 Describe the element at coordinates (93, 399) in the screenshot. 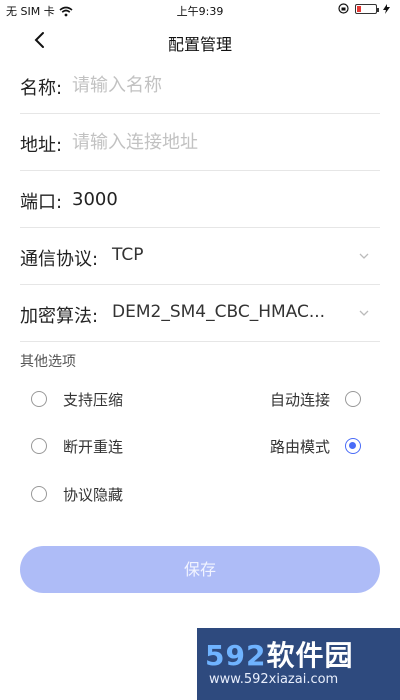

I see `option-compress-label: 支持压缩` at that location.